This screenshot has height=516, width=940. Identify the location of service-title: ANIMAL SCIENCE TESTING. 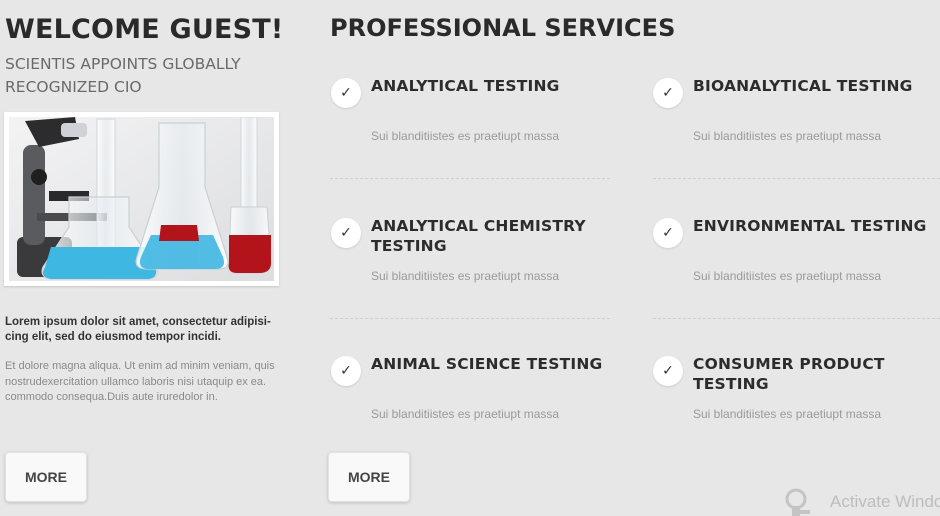
(491, 364).